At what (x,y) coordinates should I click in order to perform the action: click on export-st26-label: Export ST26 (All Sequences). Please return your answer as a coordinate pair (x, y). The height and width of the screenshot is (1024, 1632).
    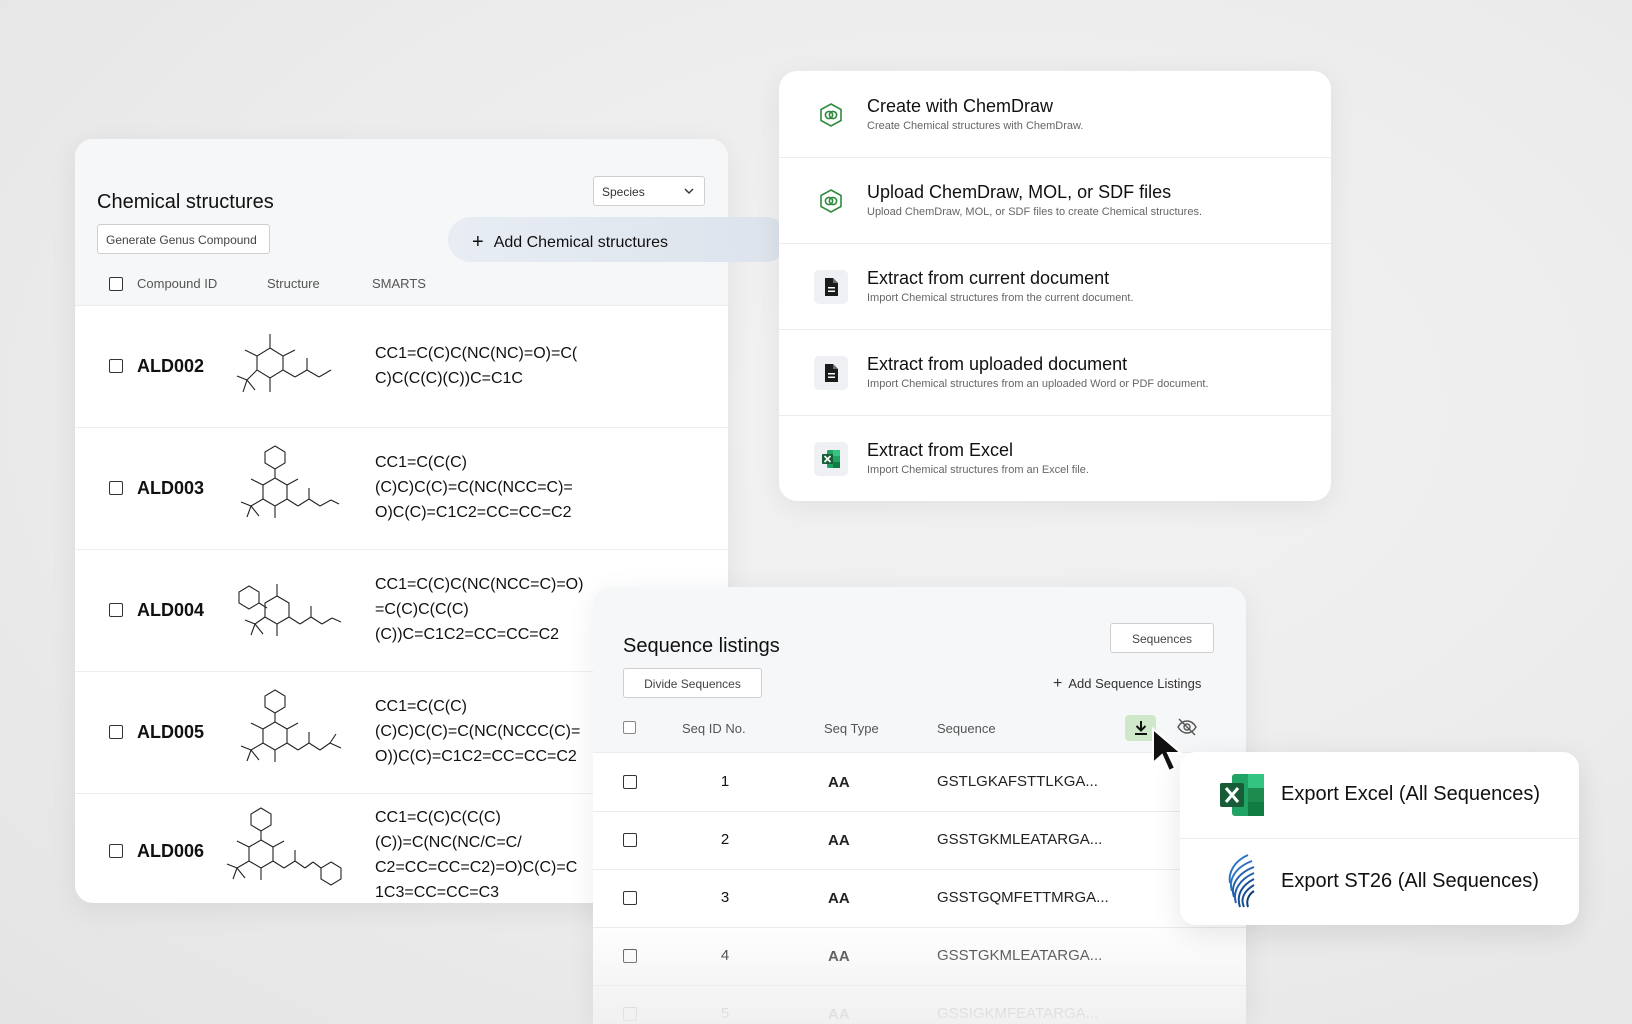
    Looking at the image, I should click on (1410, 881).